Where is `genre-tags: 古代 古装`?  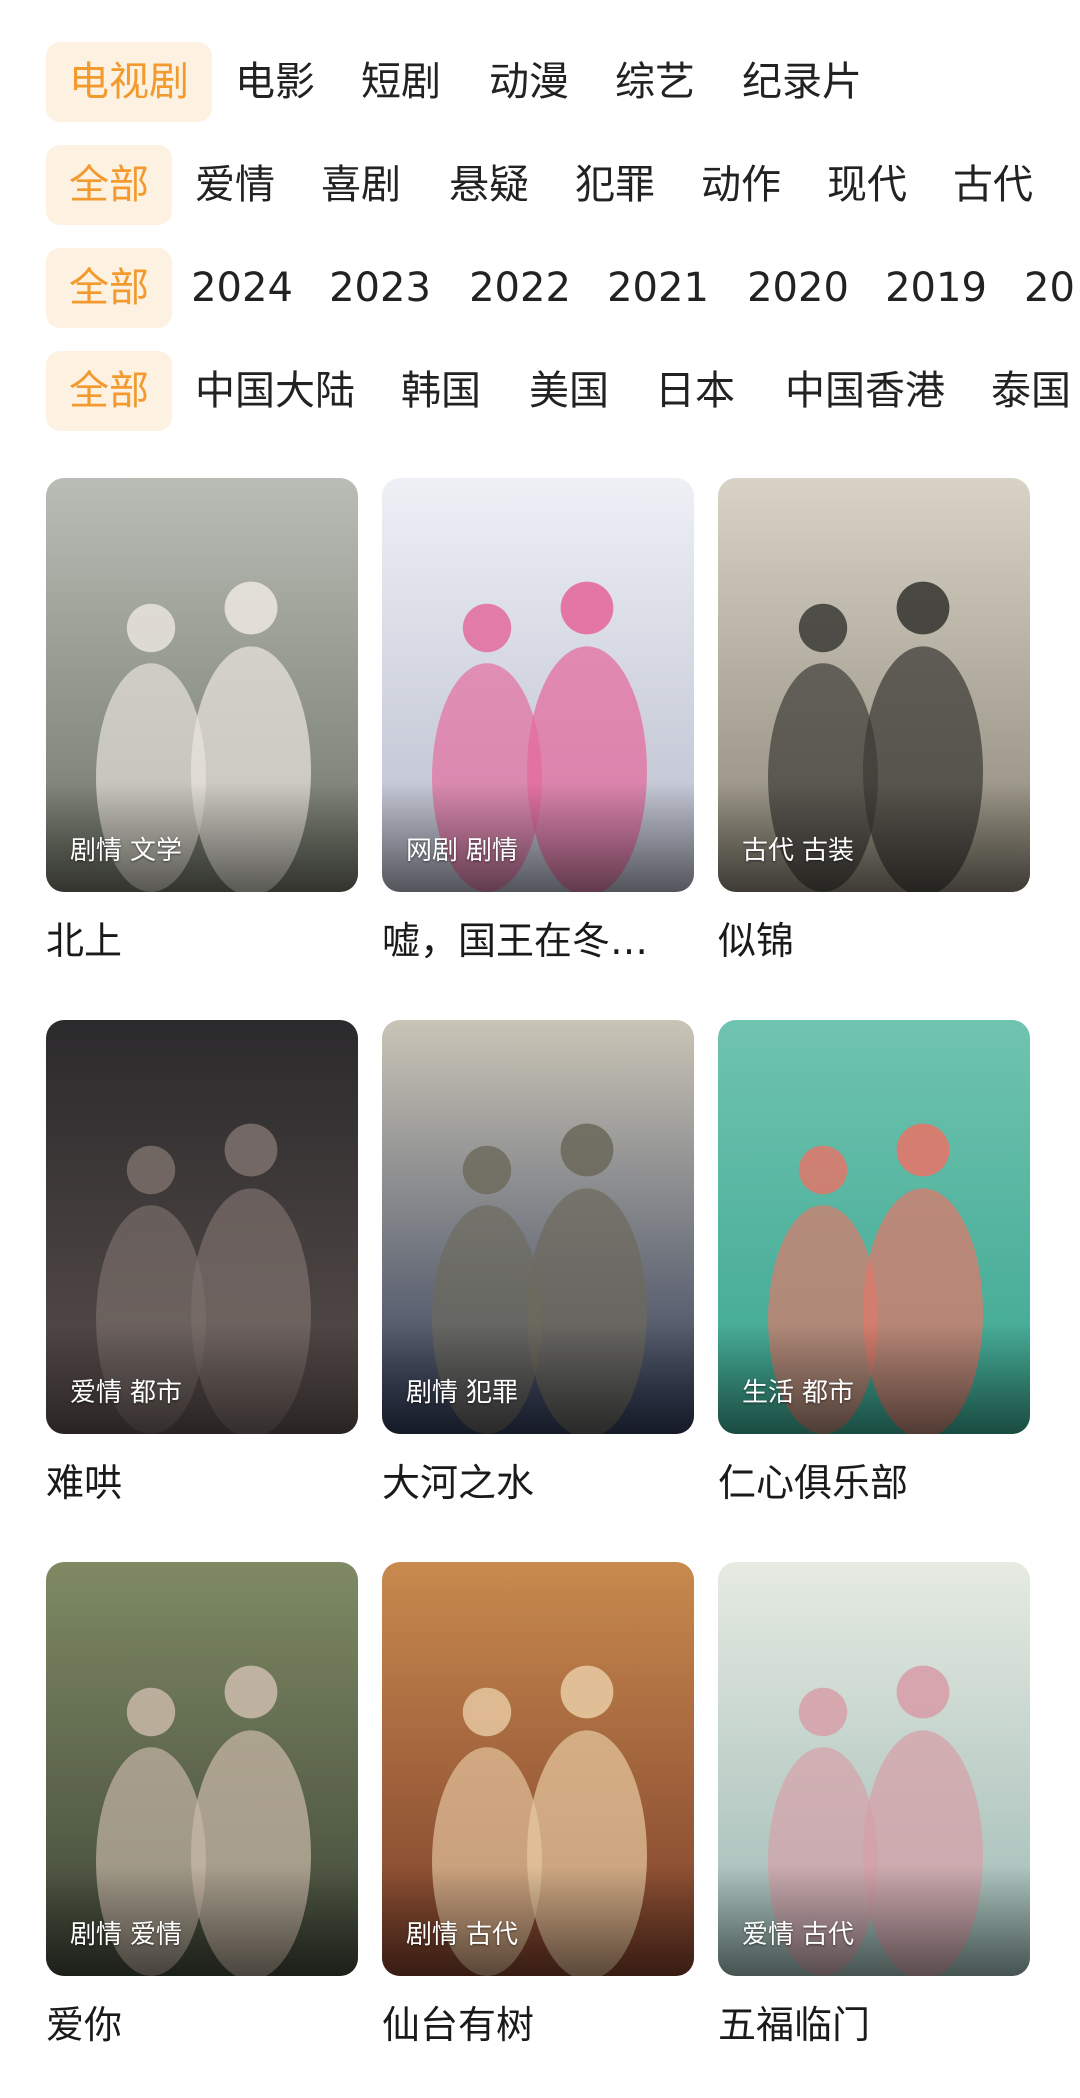
genre-tags: 古代 古装 is located at coordinates (798, 851).